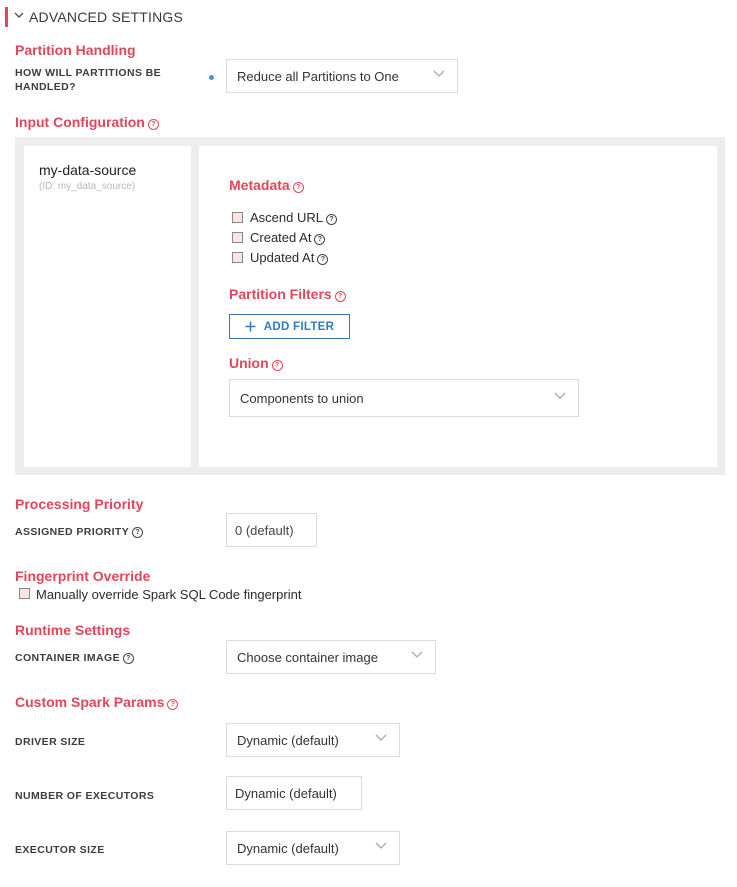 The height and width of the screenshot is (887, 737). What do you see at coordinates (83, 576) in the screenshot?
I see `fingerprint-override-title: Fingerprint Override` at bounding box center [83, 576].